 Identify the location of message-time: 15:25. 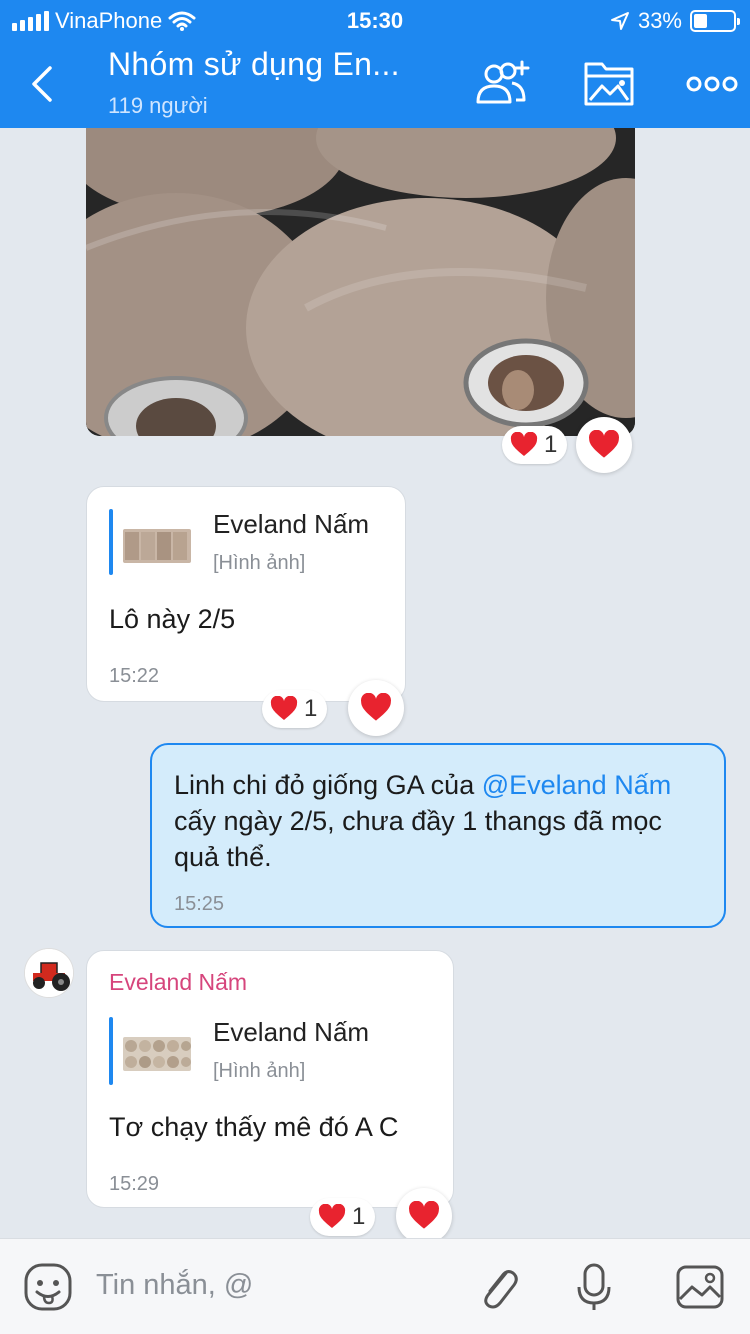
(199, 904).